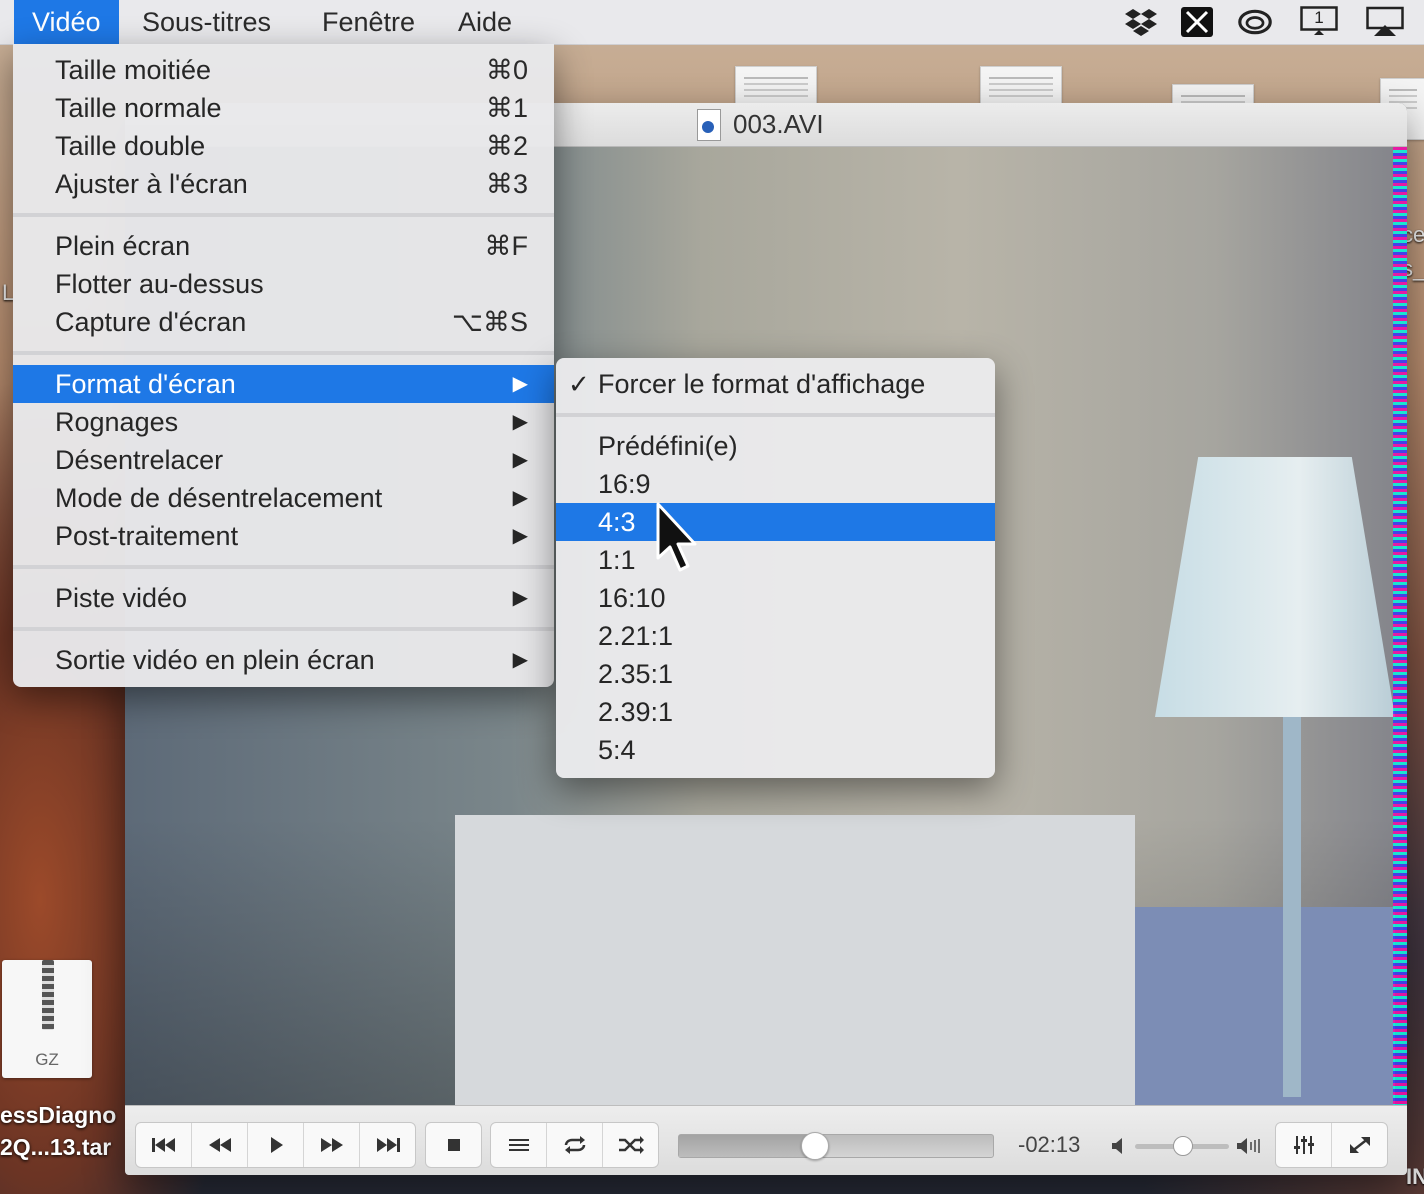 Image resolution: width=1424 pixels, height=1194 pixels. I want to click on menu-video: Vidéo, so click(66, 22).